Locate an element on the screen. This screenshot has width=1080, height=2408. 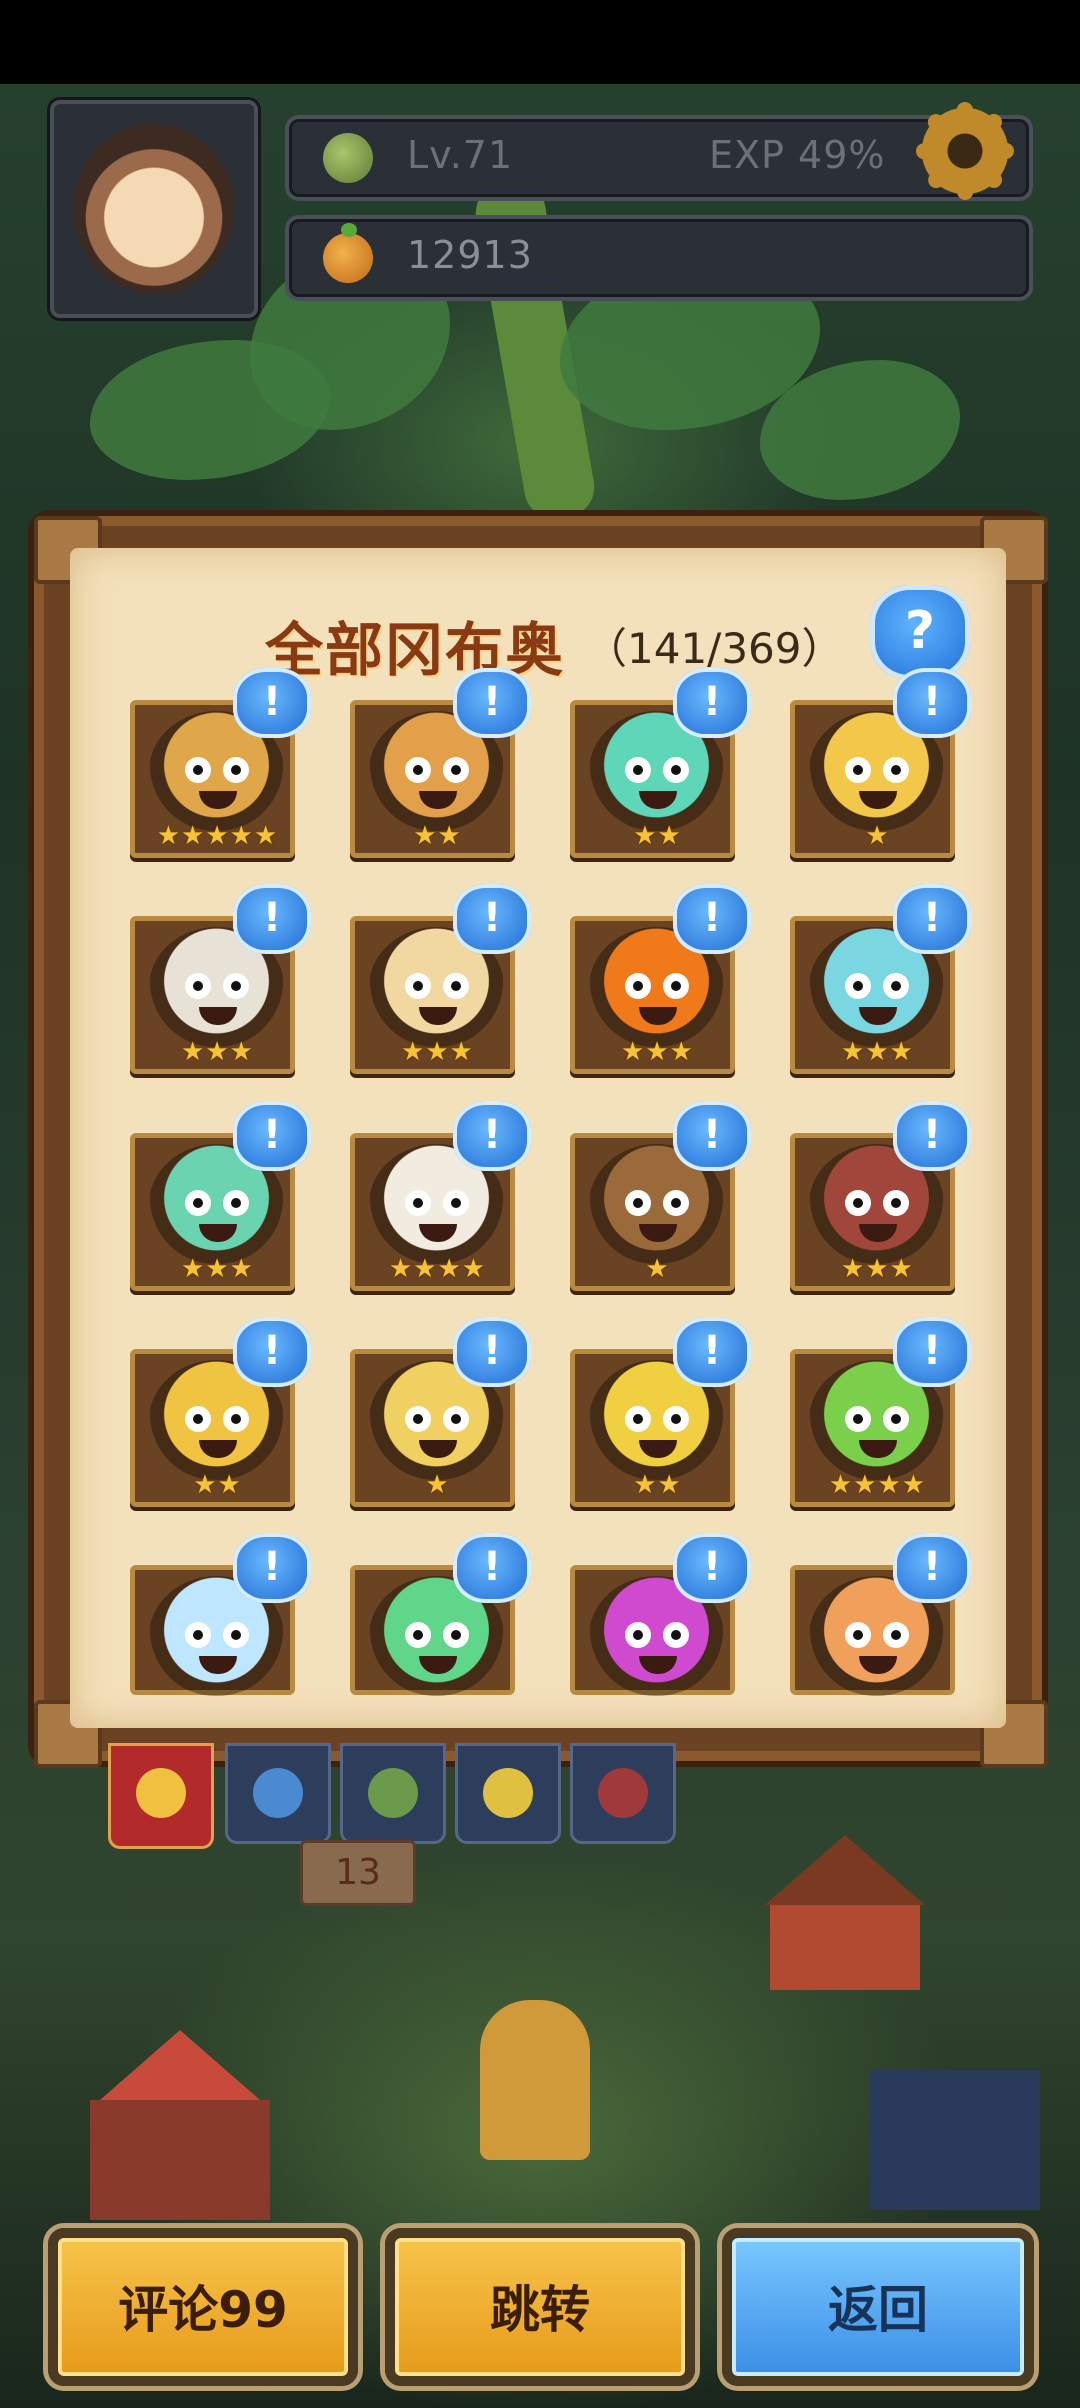
fruit-currency-icon is located at coordinates (348, 253).